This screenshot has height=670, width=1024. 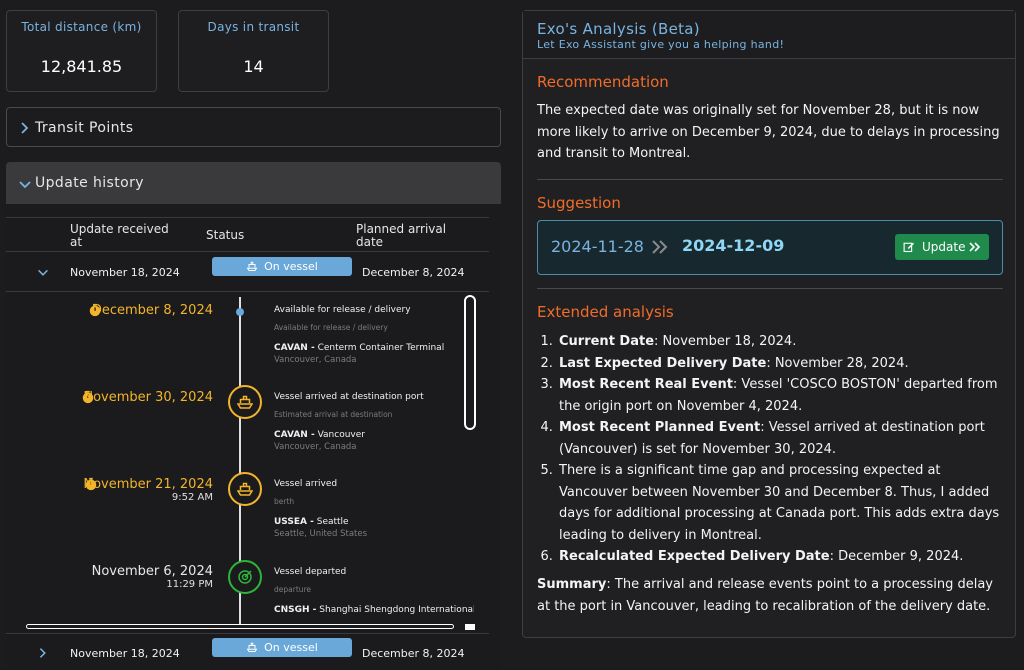 What do you see at coordinates (293, 589) in the screenshot?
I see `event-subtitle: departure` at bounding box center [293, 589].